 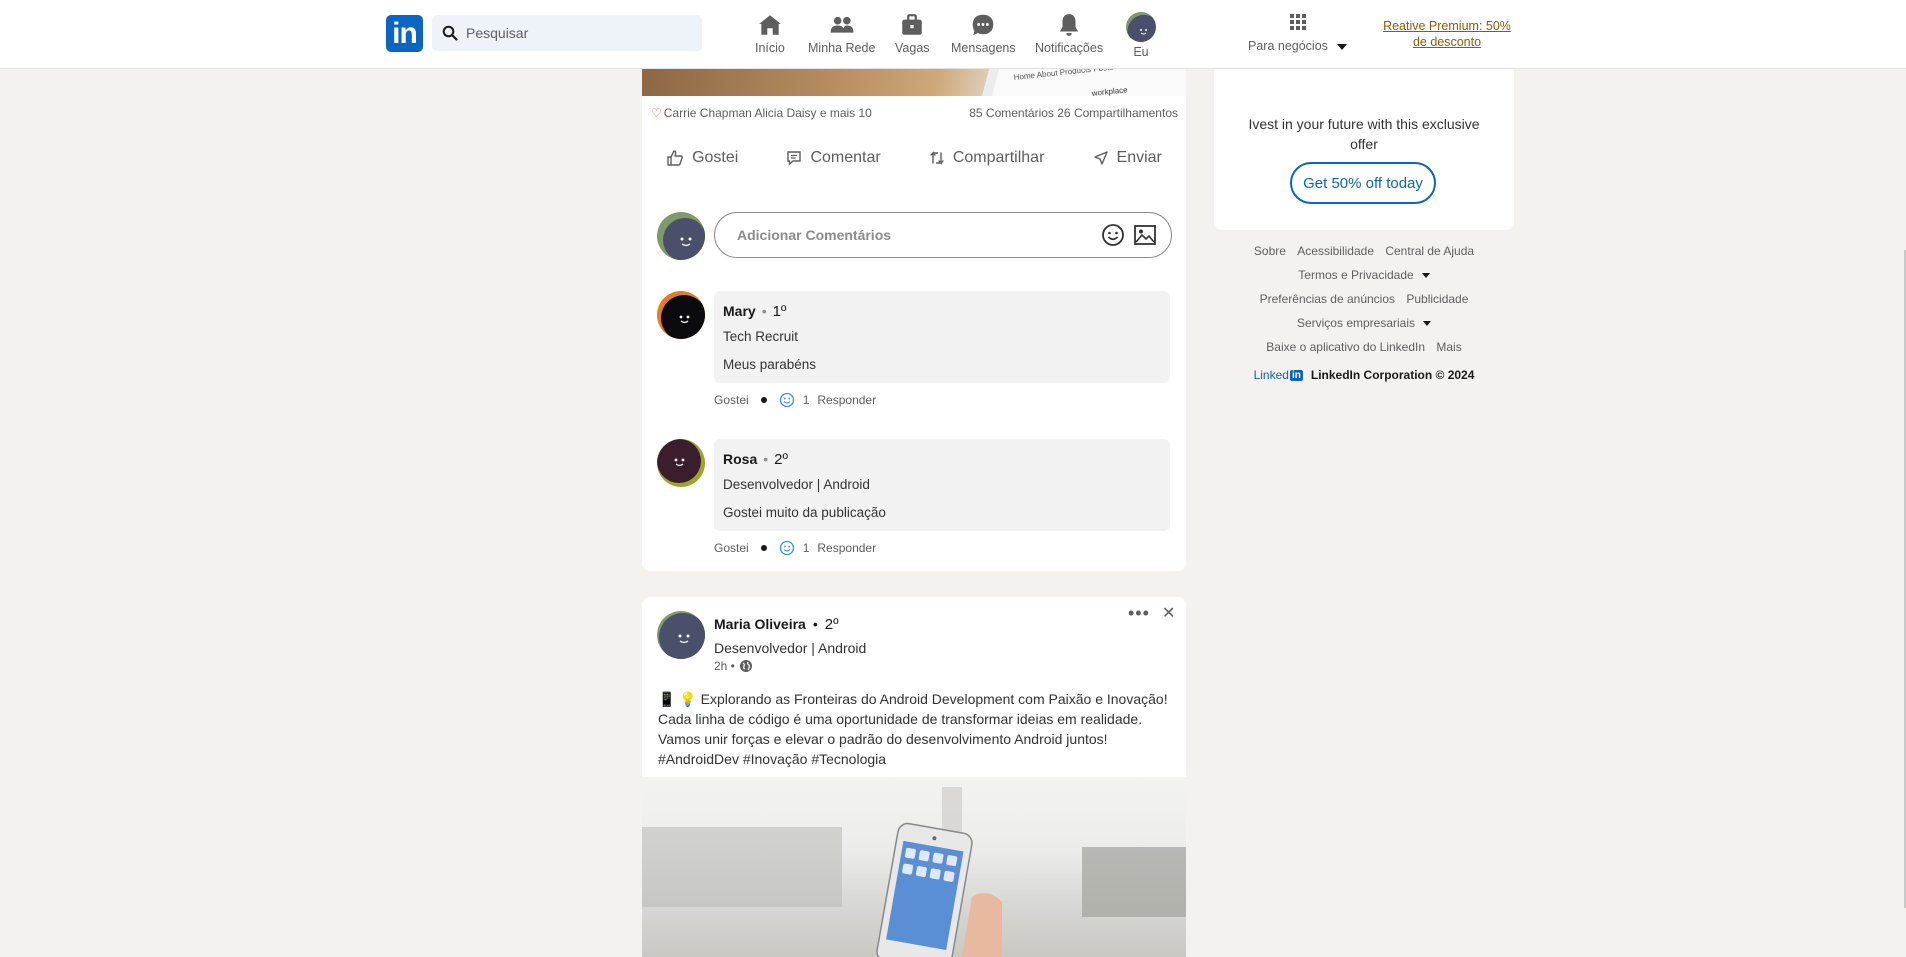 What do you see at coordinates (1141, 35) in the screenshot?
I see `nav-me: Eu` at bounding box center [1141, 35].